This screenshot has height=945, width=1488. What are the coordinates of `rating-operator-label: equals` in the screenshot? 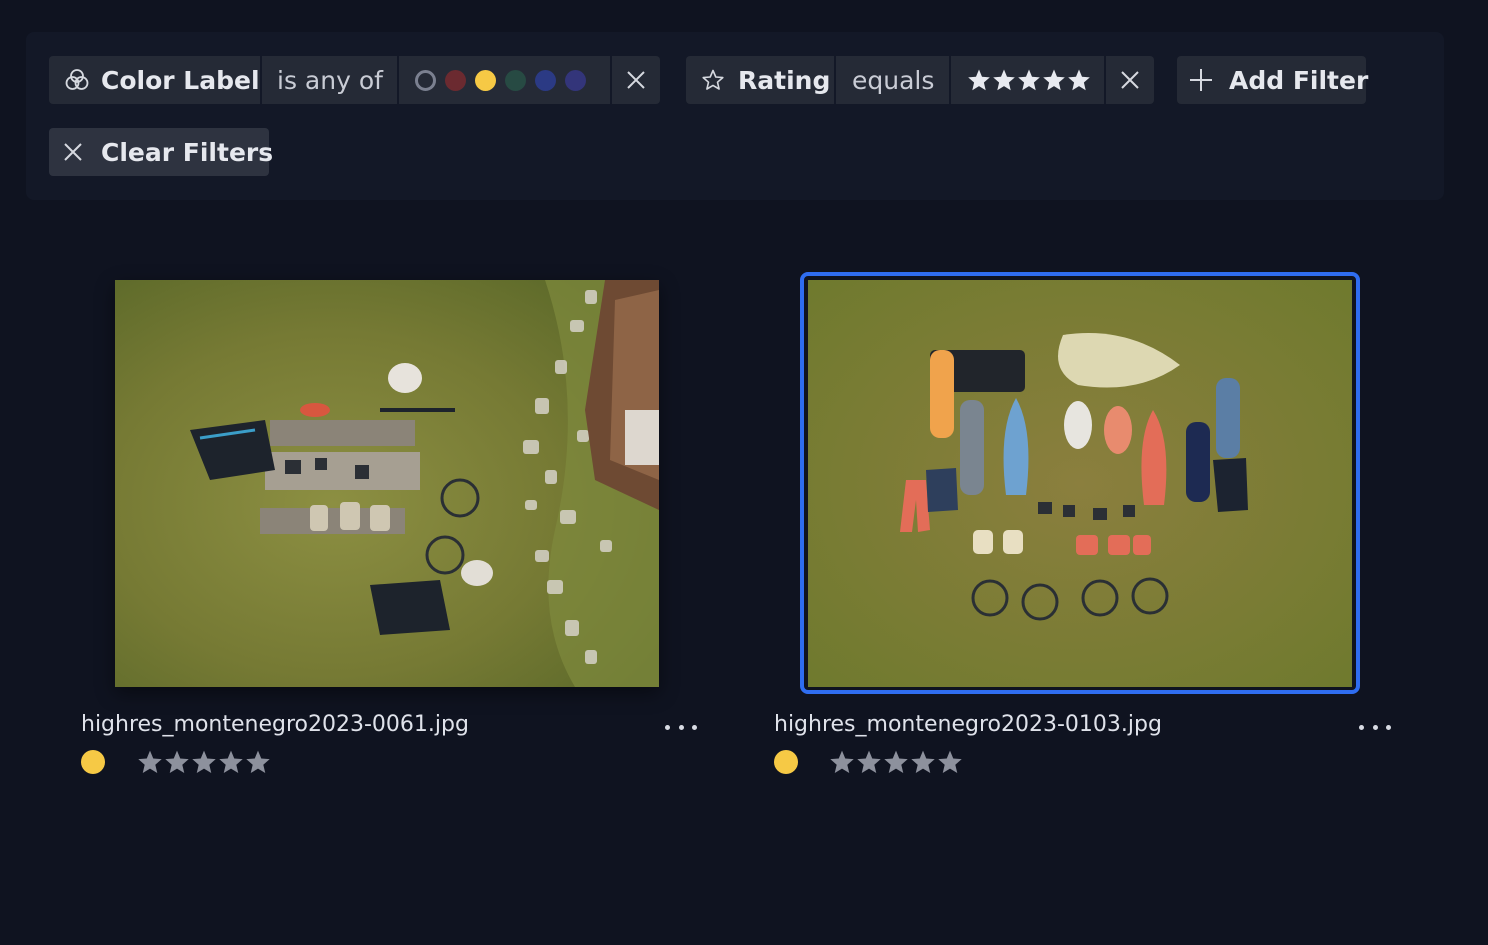 It's located at (893, 80).